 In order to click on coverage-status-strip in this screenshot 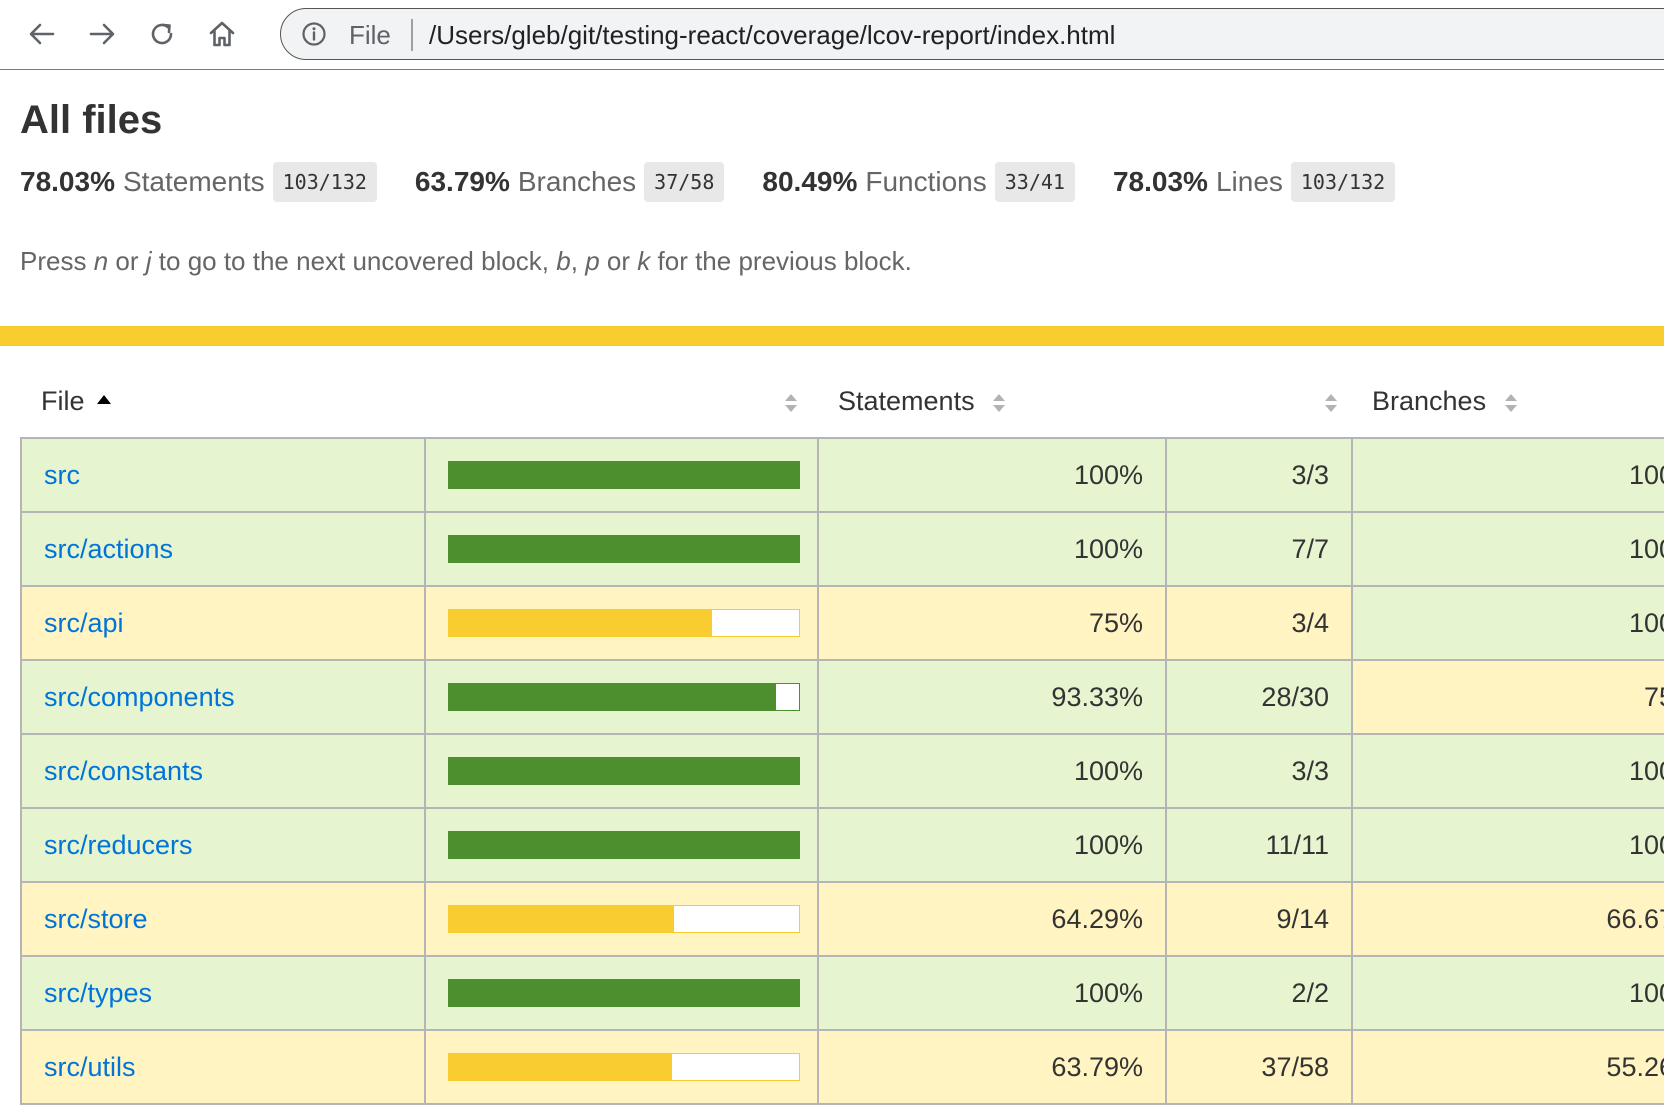, I will do `click(832, 336)`.